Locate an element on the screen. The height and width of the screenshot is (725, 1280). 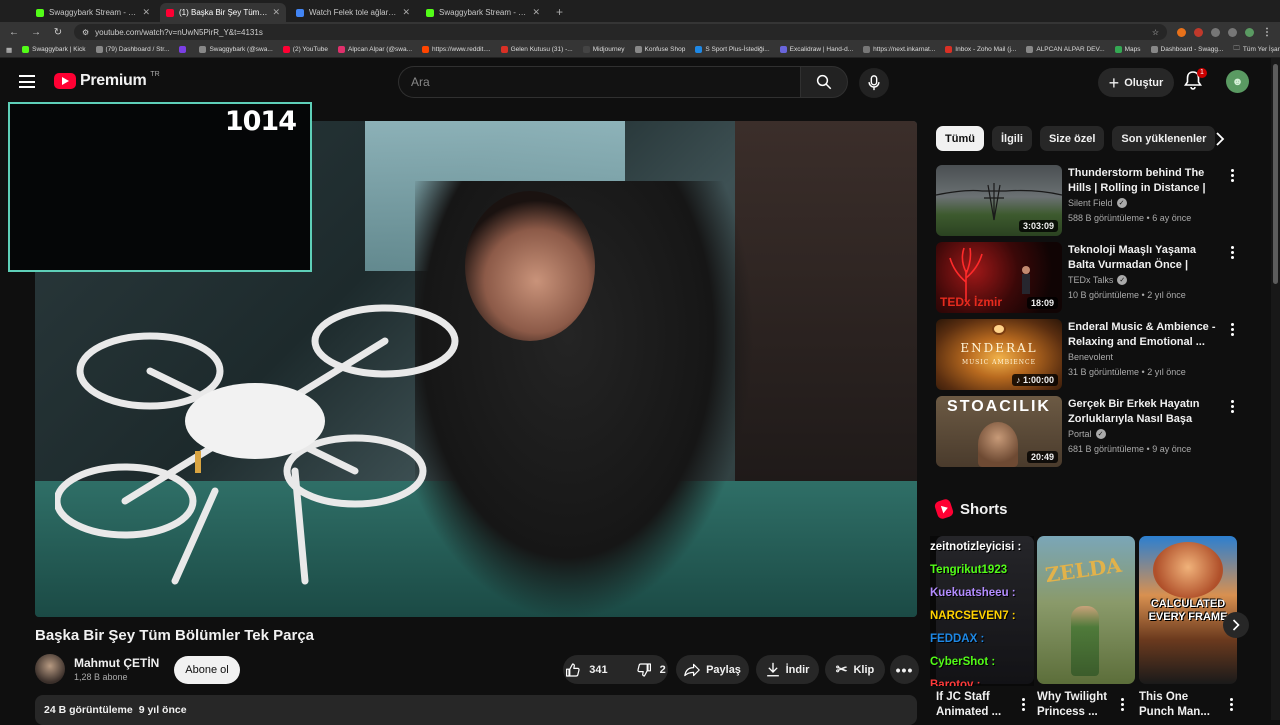
more-actions-button: ••• is located at coordinates (904, 669).